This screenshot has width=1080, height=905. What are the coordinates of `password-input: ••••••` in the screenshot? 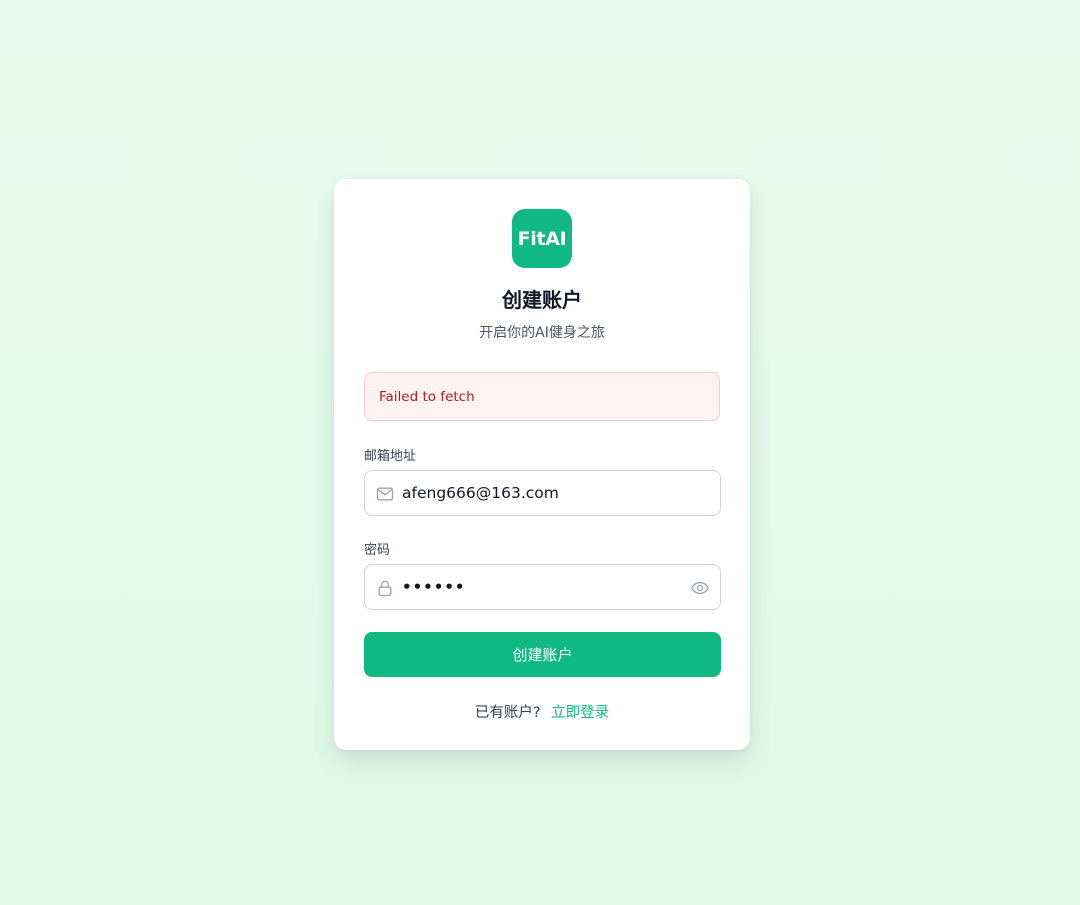 It's located at (542, 587).